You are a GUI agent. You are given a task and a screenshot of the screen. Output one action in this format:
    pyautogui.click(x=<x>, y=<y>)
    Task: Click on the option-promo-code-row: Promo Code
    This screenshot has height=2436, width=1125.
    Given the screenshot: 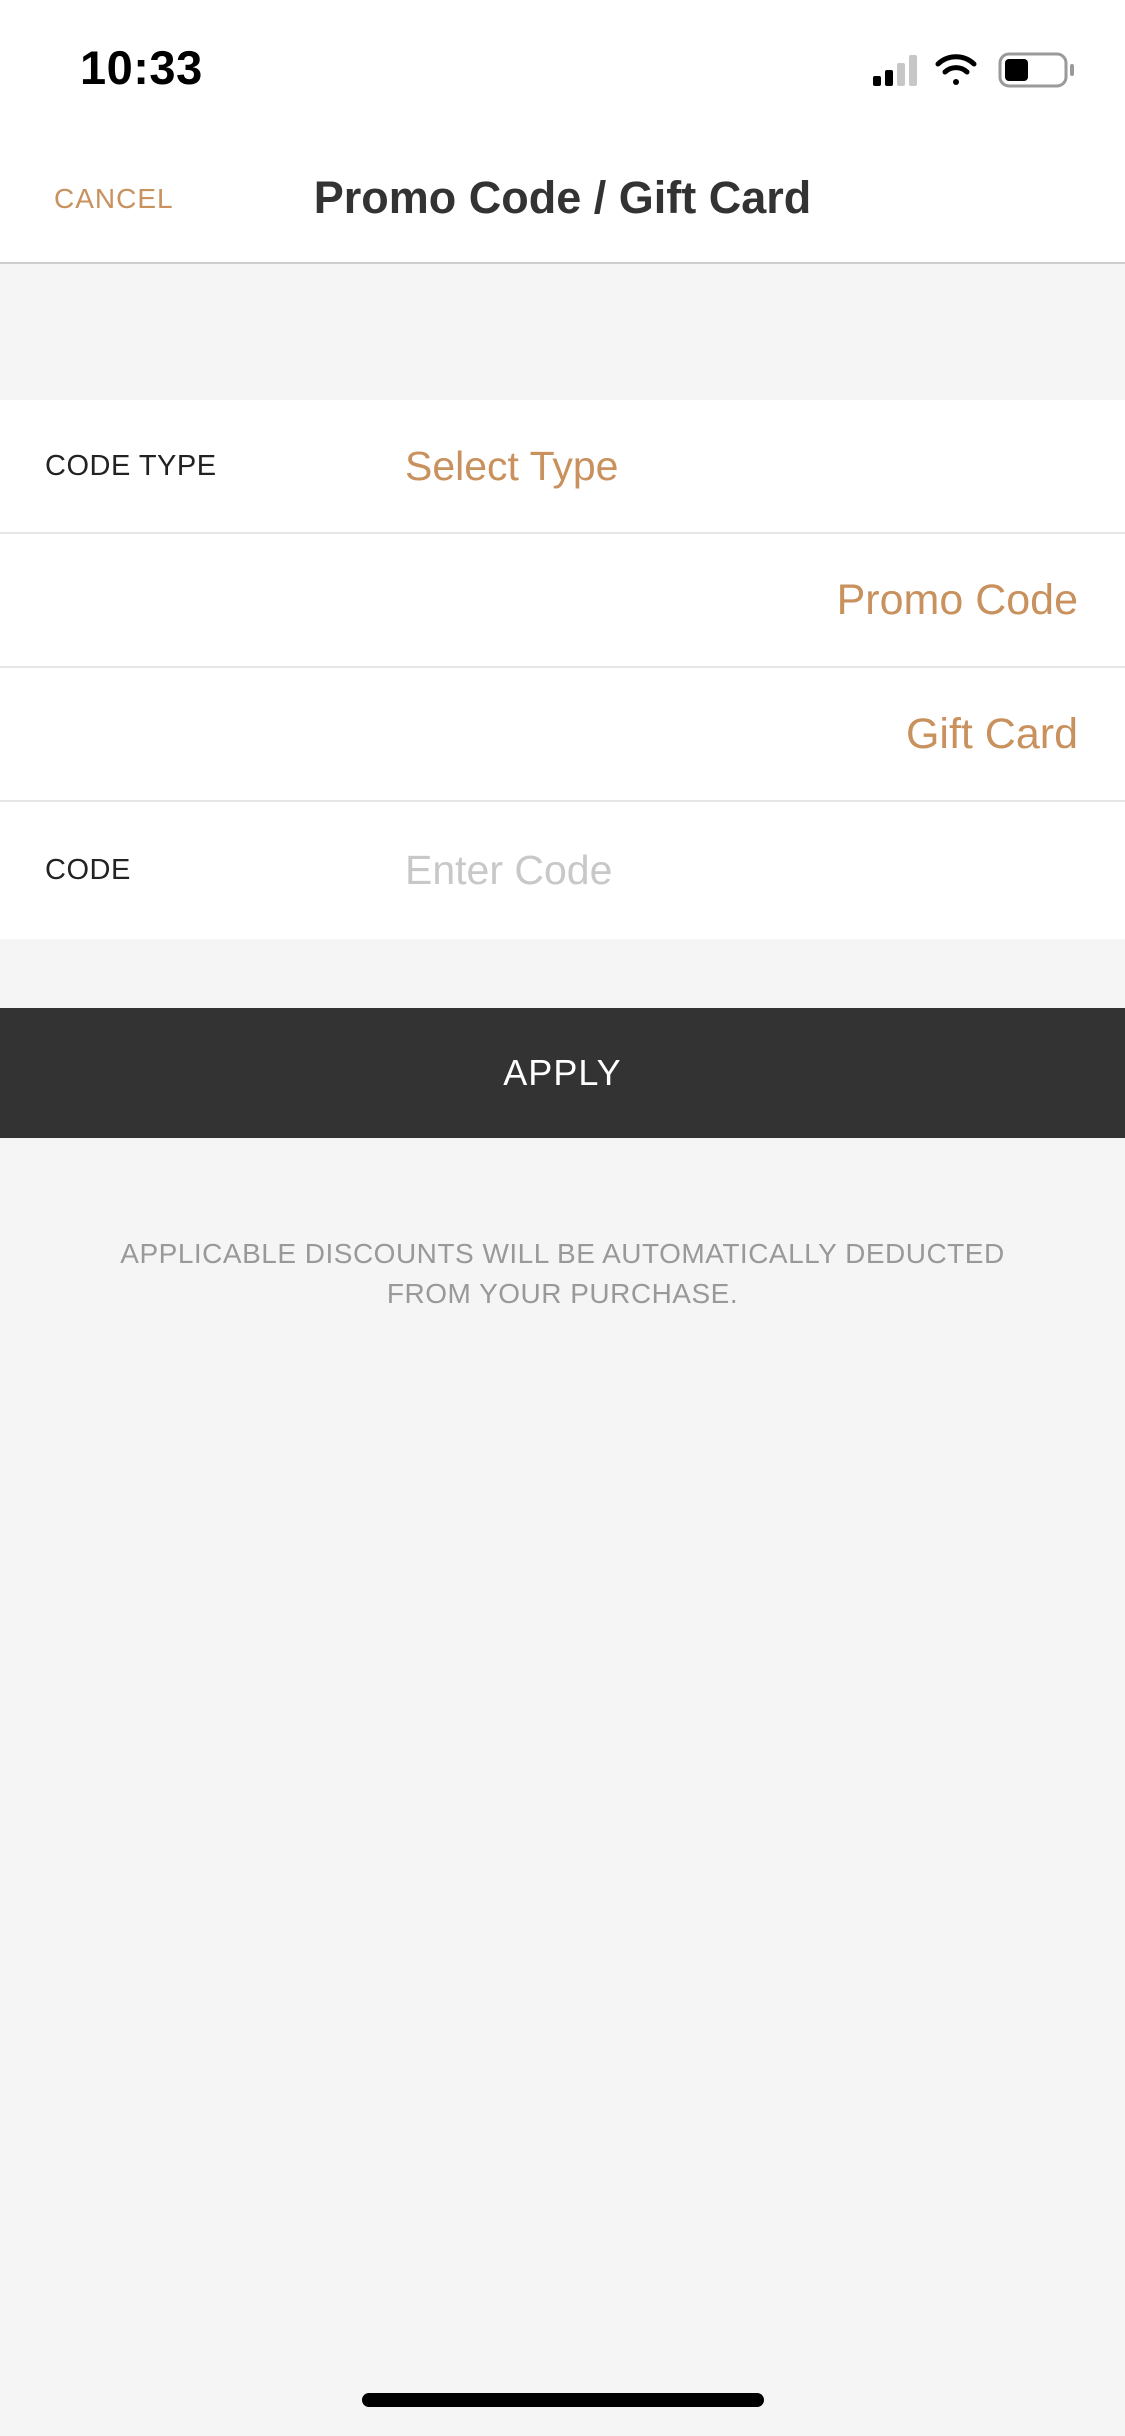 What is the action you would take?
    pyautogui.click(x=562, y=601)
    